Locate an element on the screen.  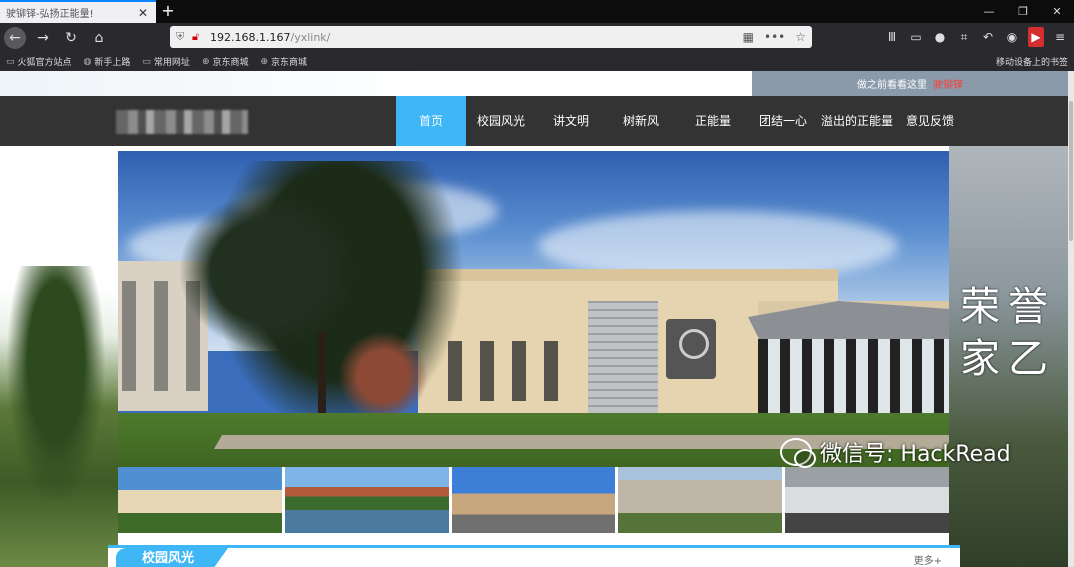
browser-tab: 驶铆铎-弘扬正能量! ✕ is located at coordinates (78, 11).